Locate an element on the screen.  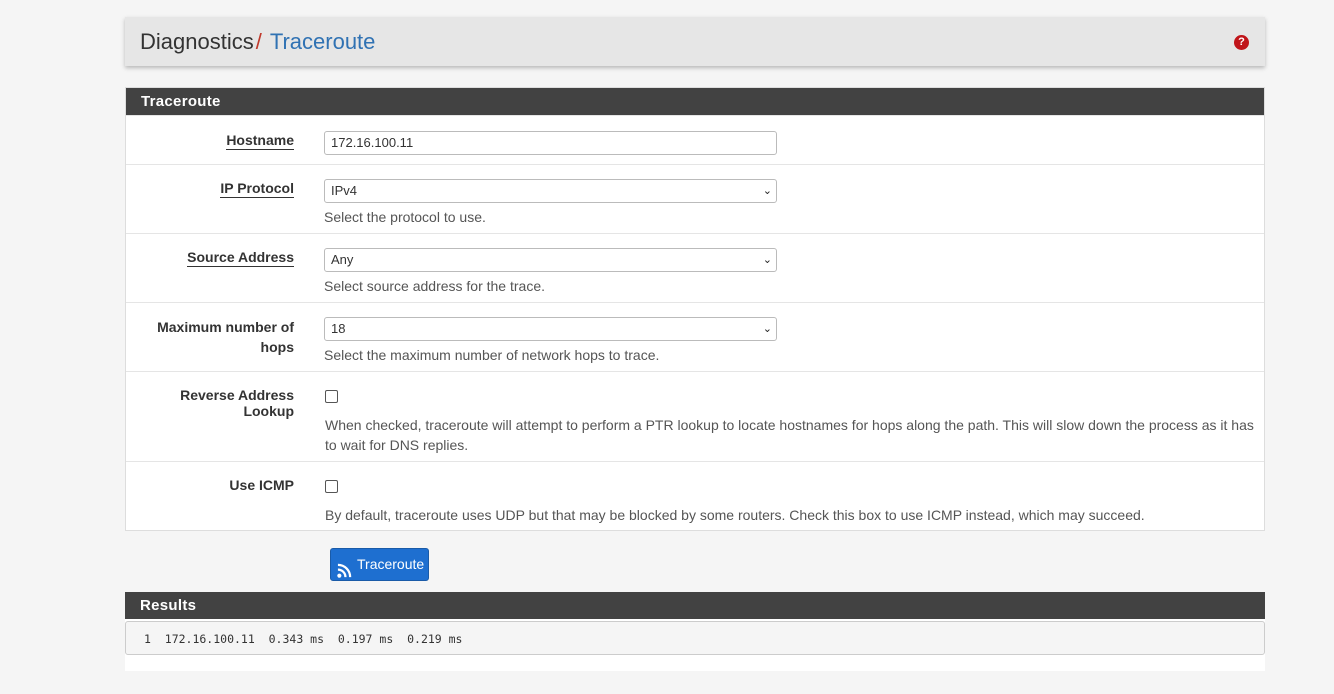
source-address-select: Any ⌄ is located at coordinates (550, 260).